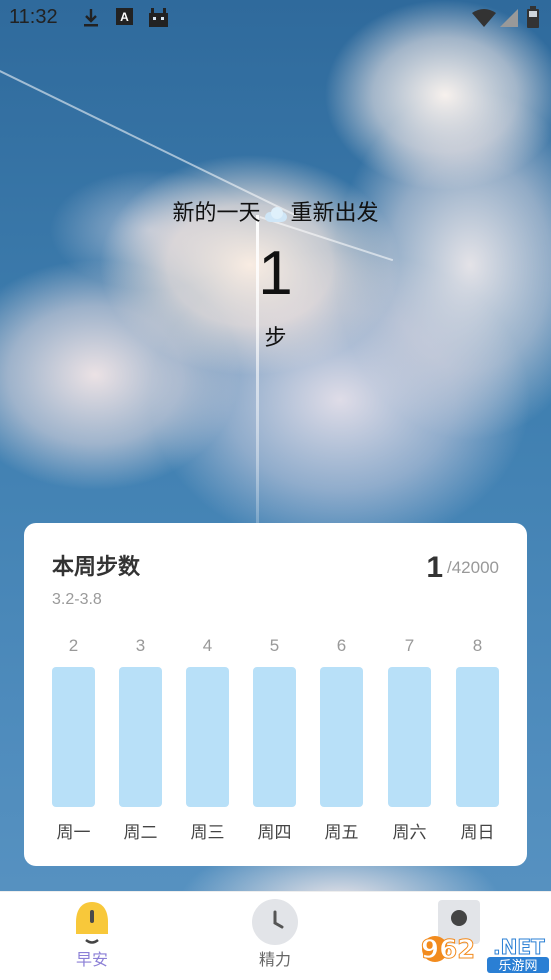 Image resolution: width=551 pixels, height=980 pixels. I want to click on day-column: 3 周二, so click(140, 739).